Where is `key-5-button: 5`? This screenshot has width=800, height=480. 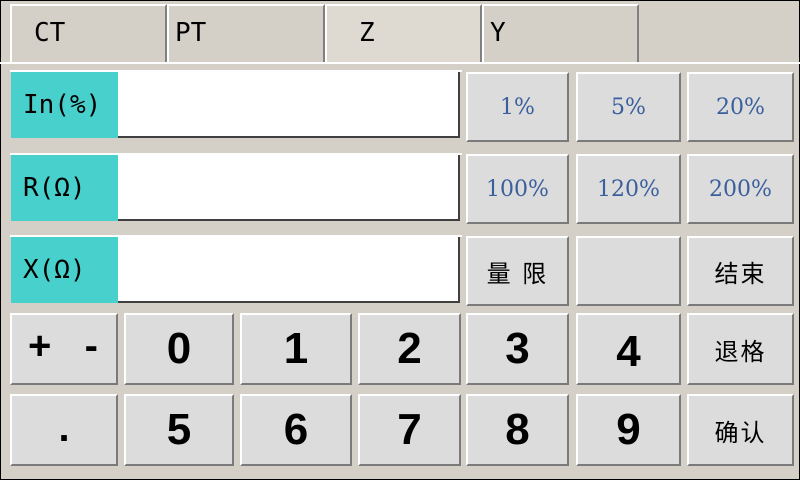
key-5-button: 5 is located at coordinates (179, 430).